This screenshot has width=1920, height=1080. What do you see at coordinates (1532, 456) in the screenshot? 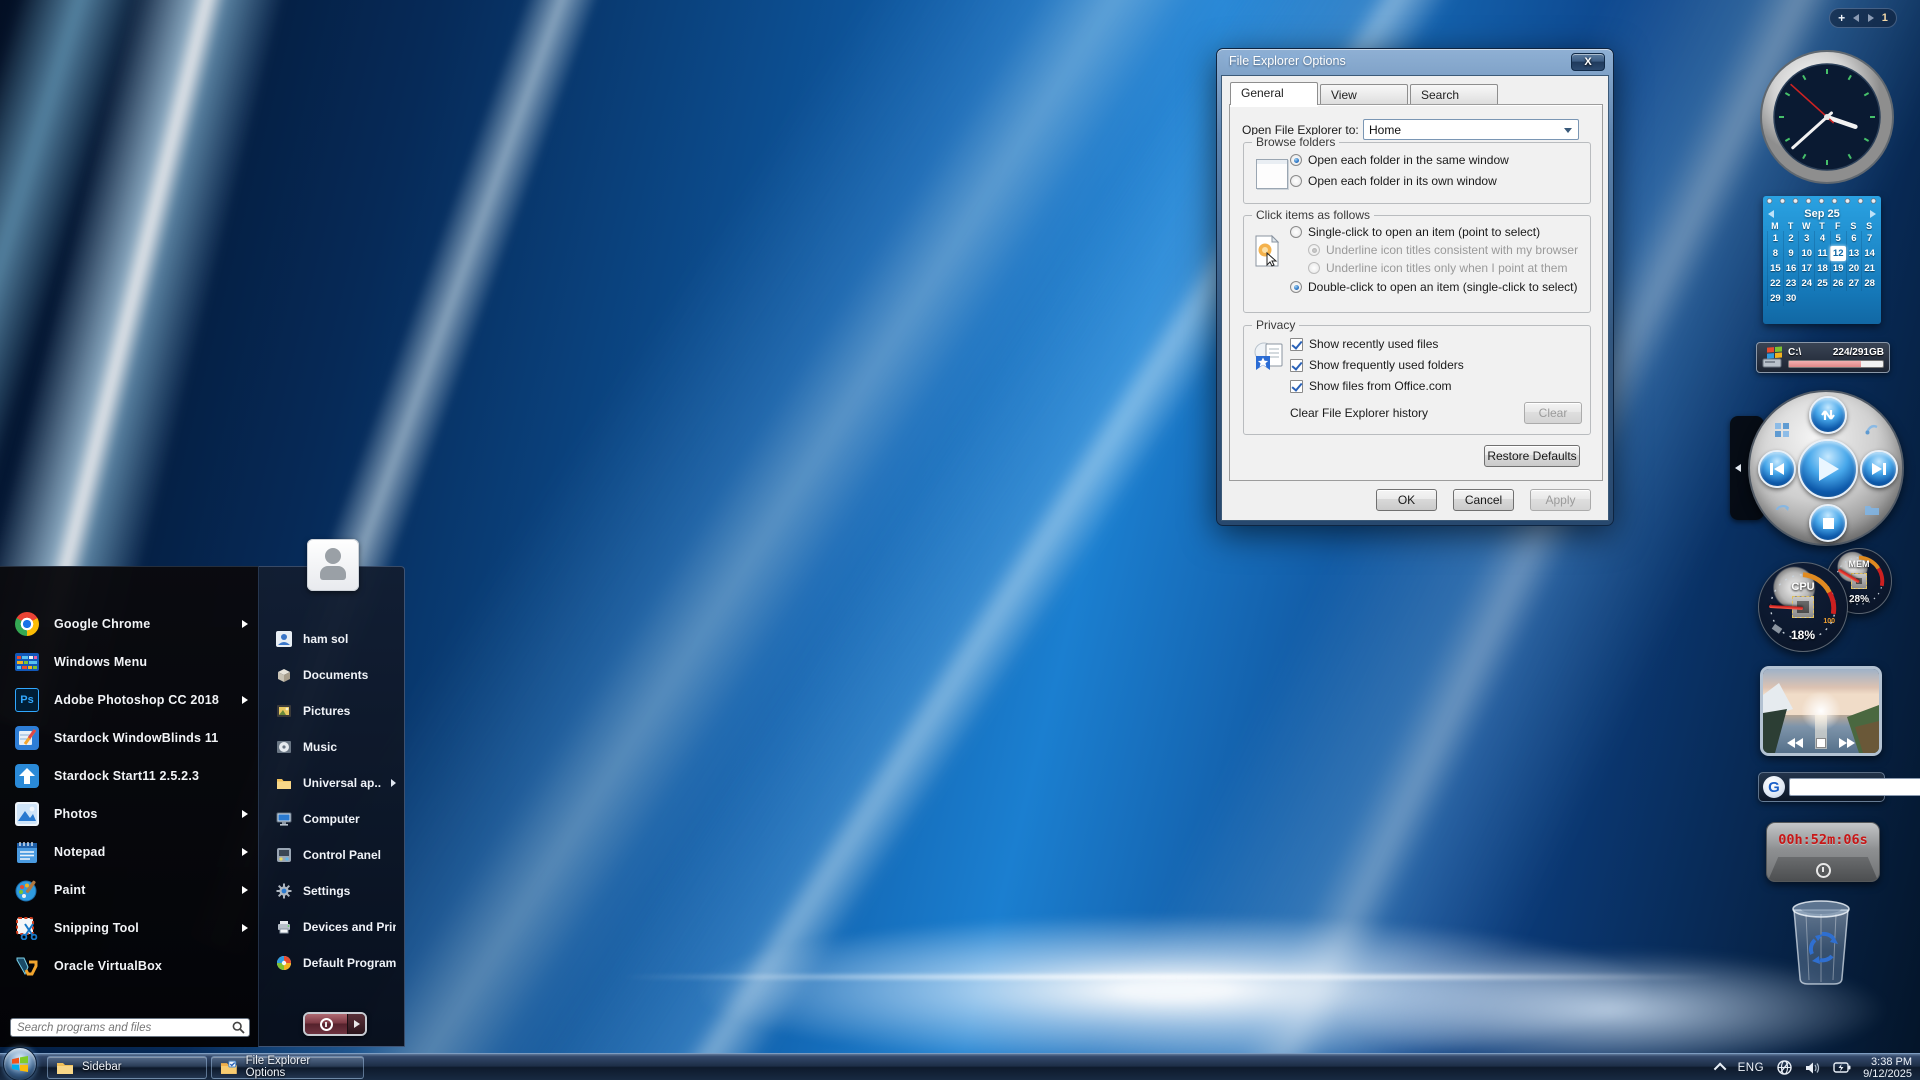
I see `restore-defaults-button: Restore Defaults` at bounding box center [1532, 456].